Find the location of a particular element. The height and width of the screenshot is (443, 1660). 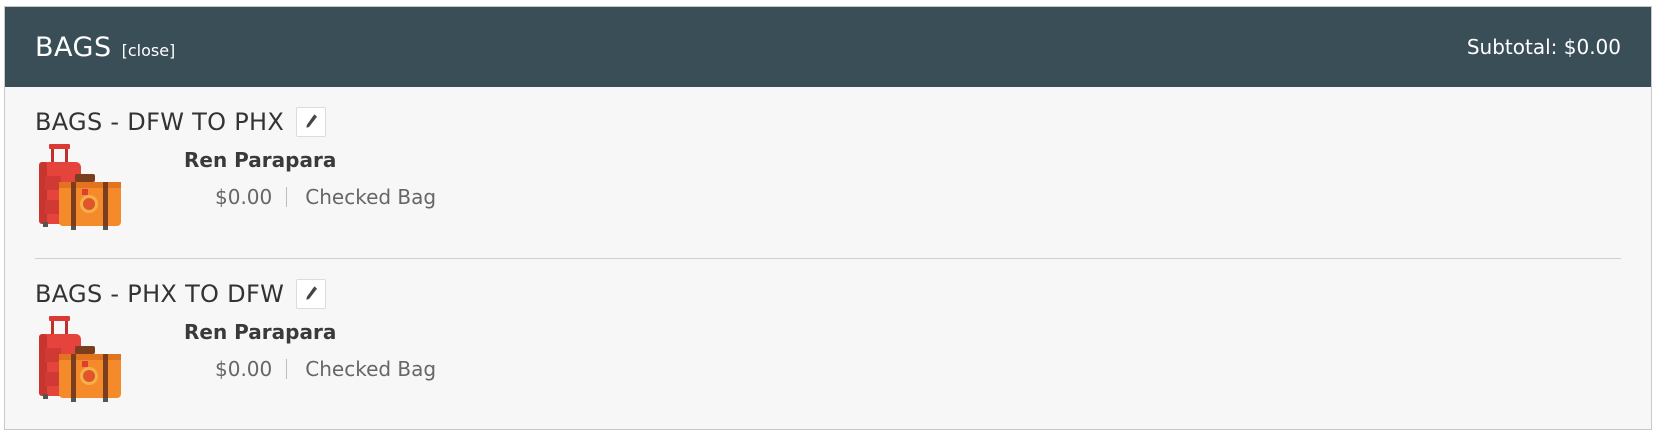

segment-title-row: BAGS - PHX TO DFW is located at coordinates (181, 294).